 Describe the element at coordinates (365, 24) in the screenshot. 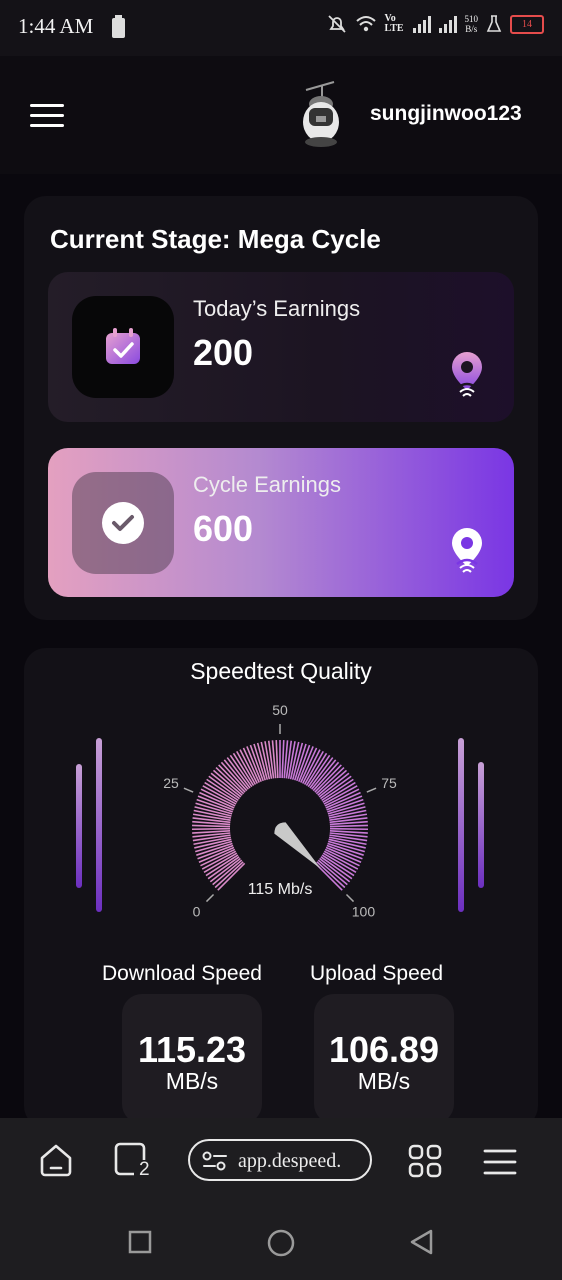

I see `wifi-icon` at that location.